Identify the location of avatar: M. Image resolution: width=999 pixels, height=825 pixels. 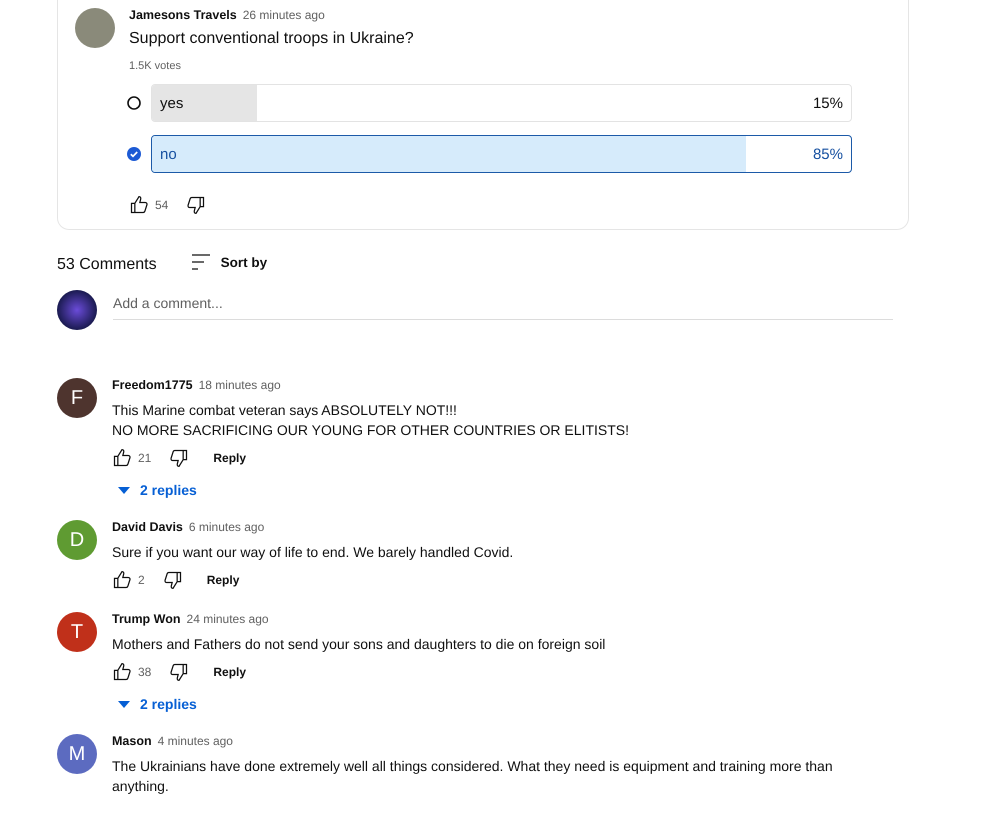
(77, 754).